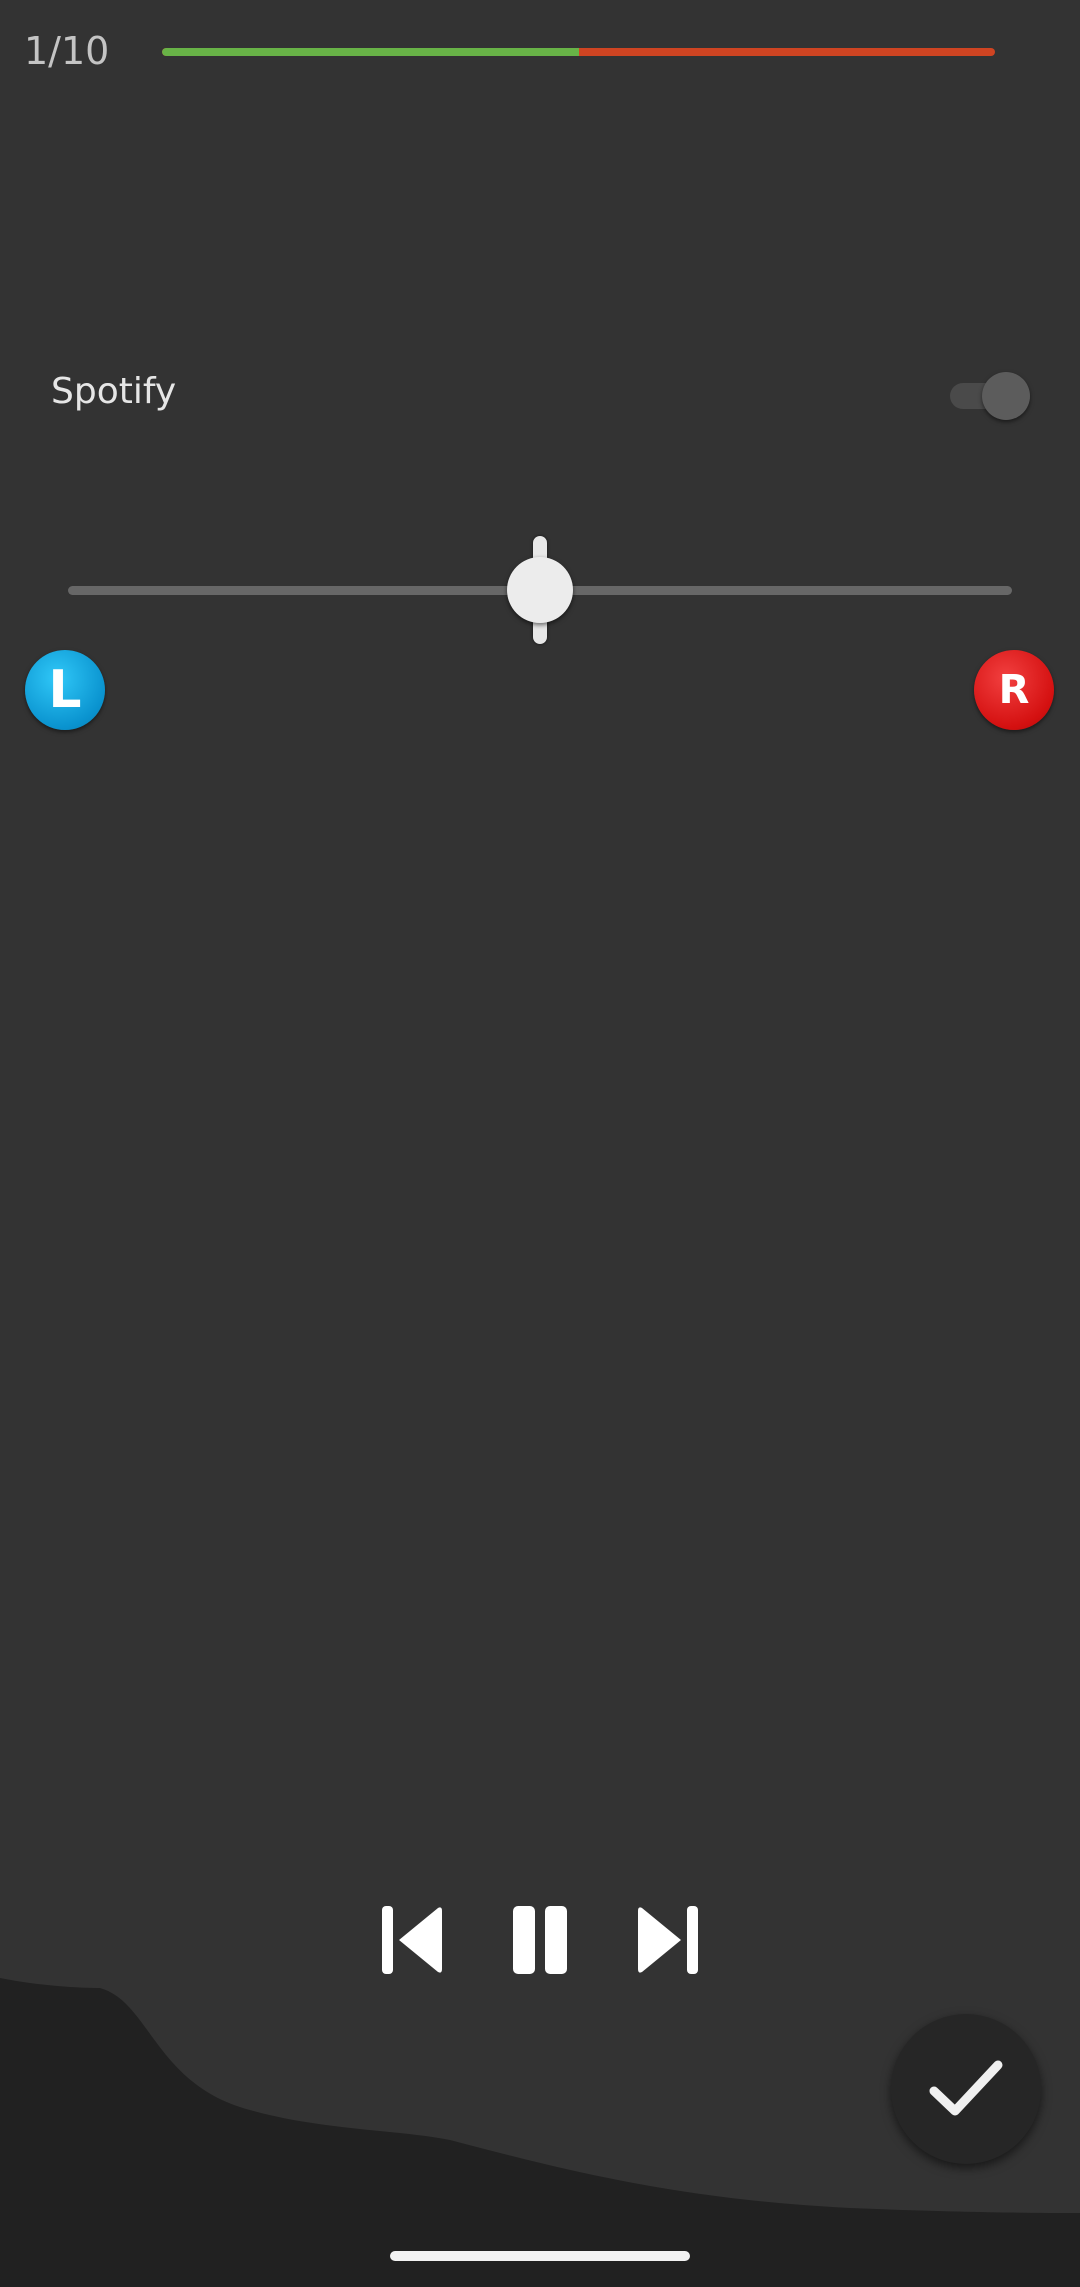 The width and height of the screenshot is (1080, 2287). I want to click on pause-button, so click(540, 1940).